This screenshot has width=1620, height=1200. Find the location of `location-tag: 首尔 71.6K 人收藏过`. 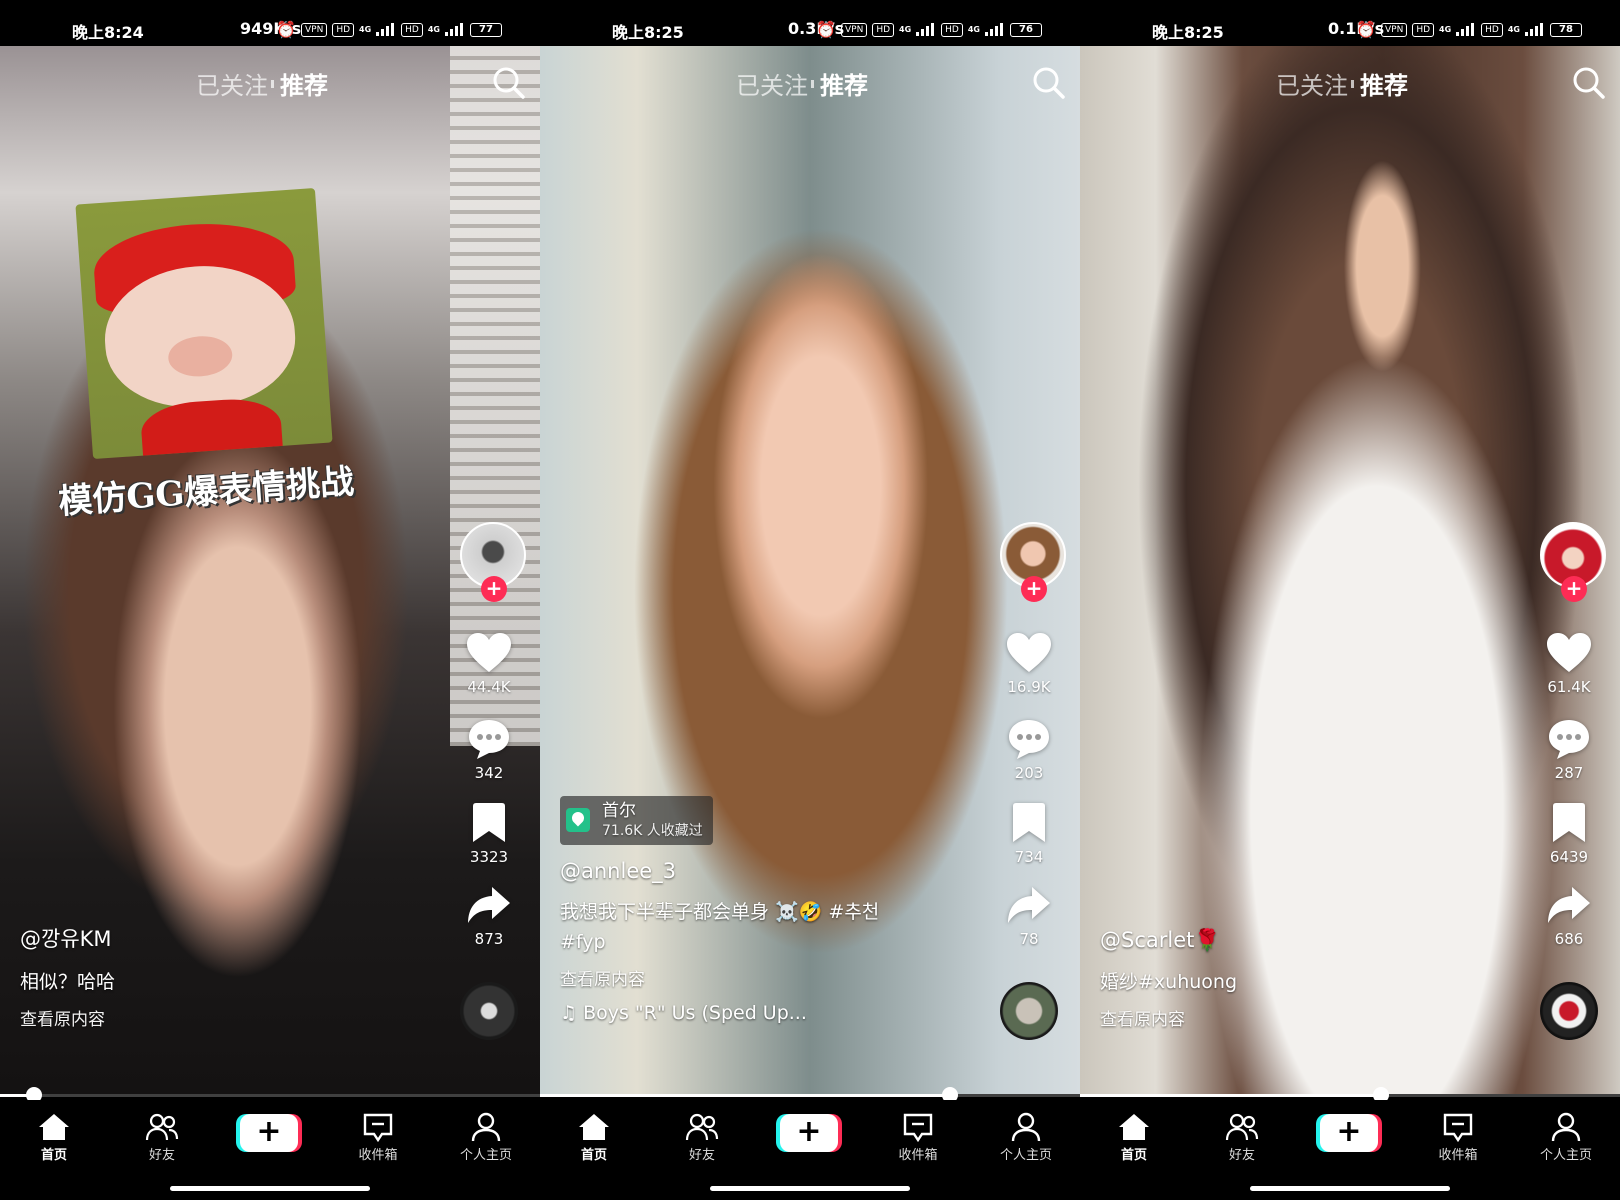

location-tag: 首尔 71.6K 人收藏过 is located at coordinates (636, 820).